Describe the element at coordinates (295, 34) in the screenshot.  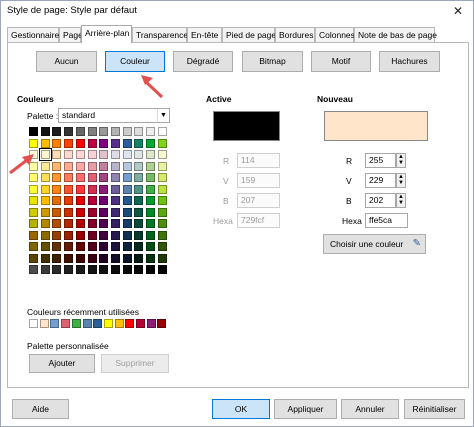
I see `tab-bordures: Bordures` at that location.